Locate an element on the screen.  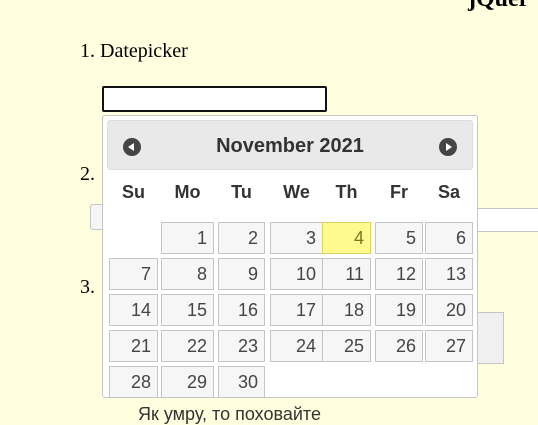
calendar-day: 10 is located at coordinates (296, 274).